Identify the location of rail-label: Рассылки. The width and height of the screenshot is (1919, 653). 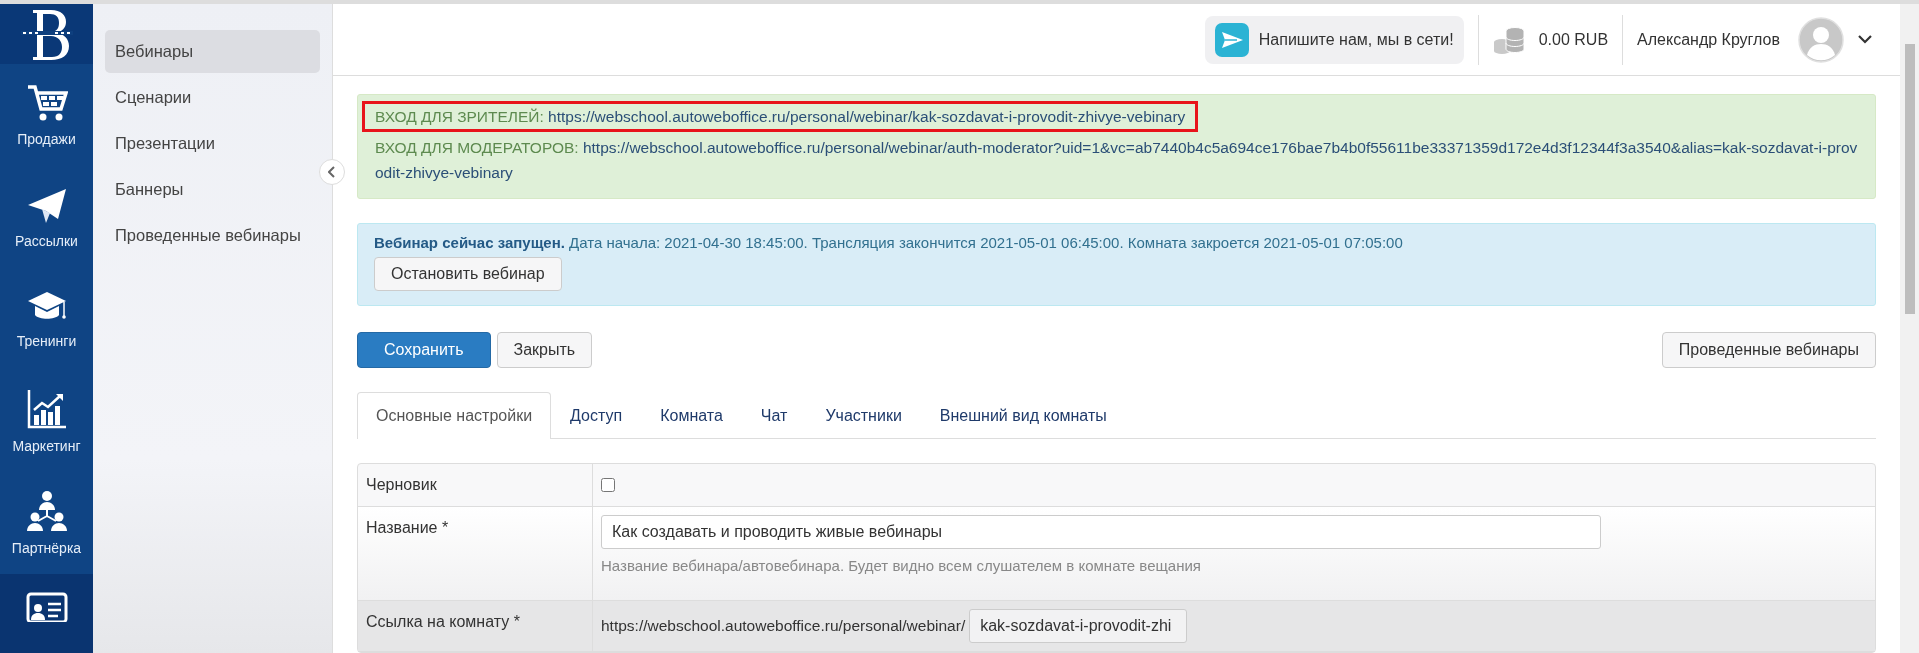
(46, 241).